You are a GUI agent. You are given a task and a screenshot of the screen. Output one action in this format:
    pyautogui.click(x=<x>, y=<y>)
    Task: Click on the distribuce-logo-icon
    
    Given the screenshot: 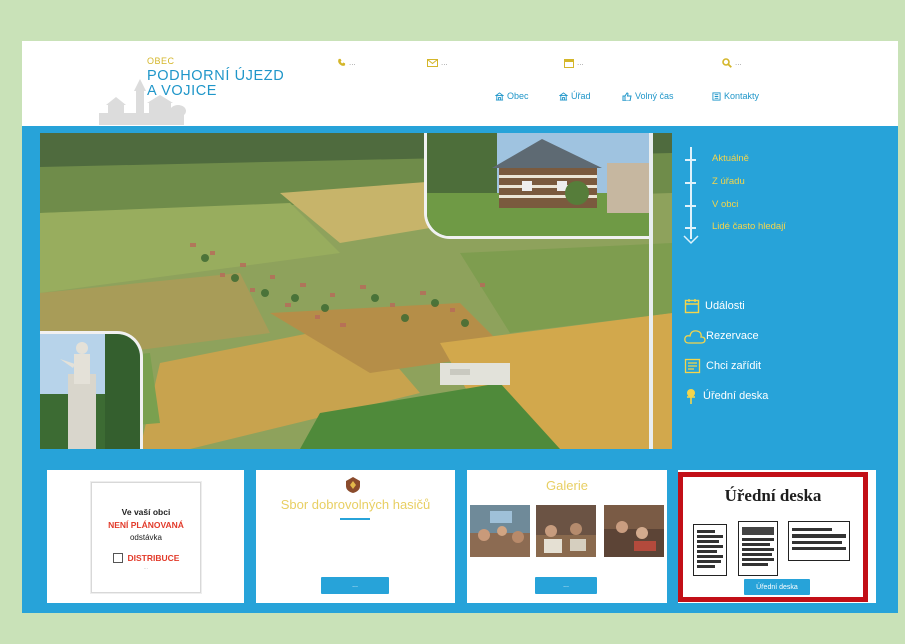 What is the action you would take?
    pyautogui.click(x=117, y=558)
    